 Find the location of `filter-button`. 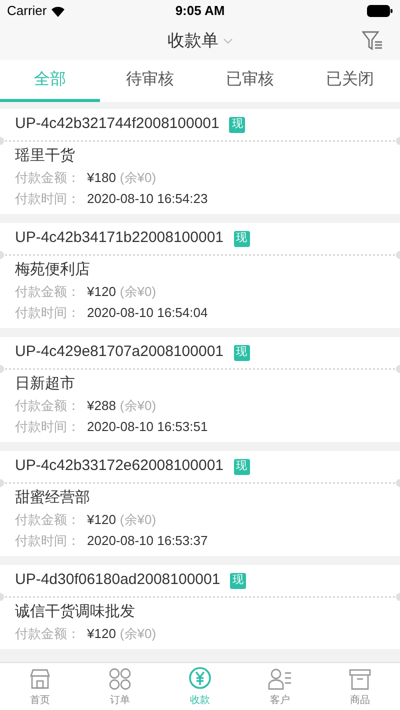

filter-button is located at coordinates (373, 41).